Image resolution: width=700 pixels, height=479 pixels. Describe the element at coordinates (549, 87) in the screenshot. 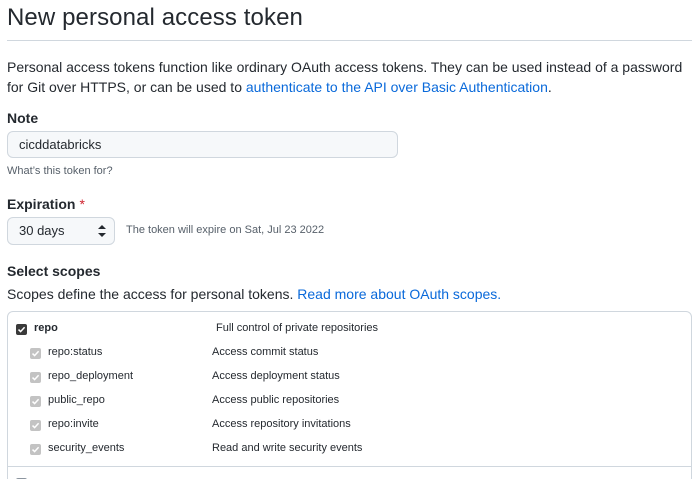

I see `intro-end: .` at that location.